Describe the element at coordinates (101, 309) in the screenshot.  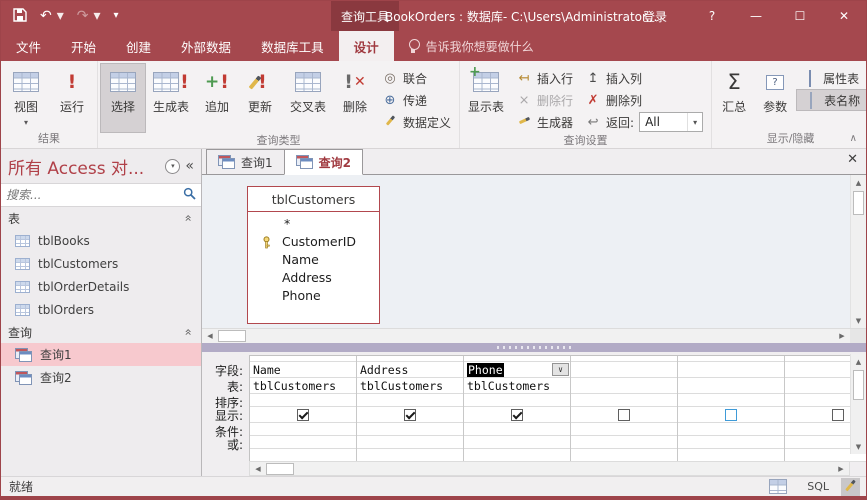
I see `nav-item-tblOrders: tblOrders` at that location.